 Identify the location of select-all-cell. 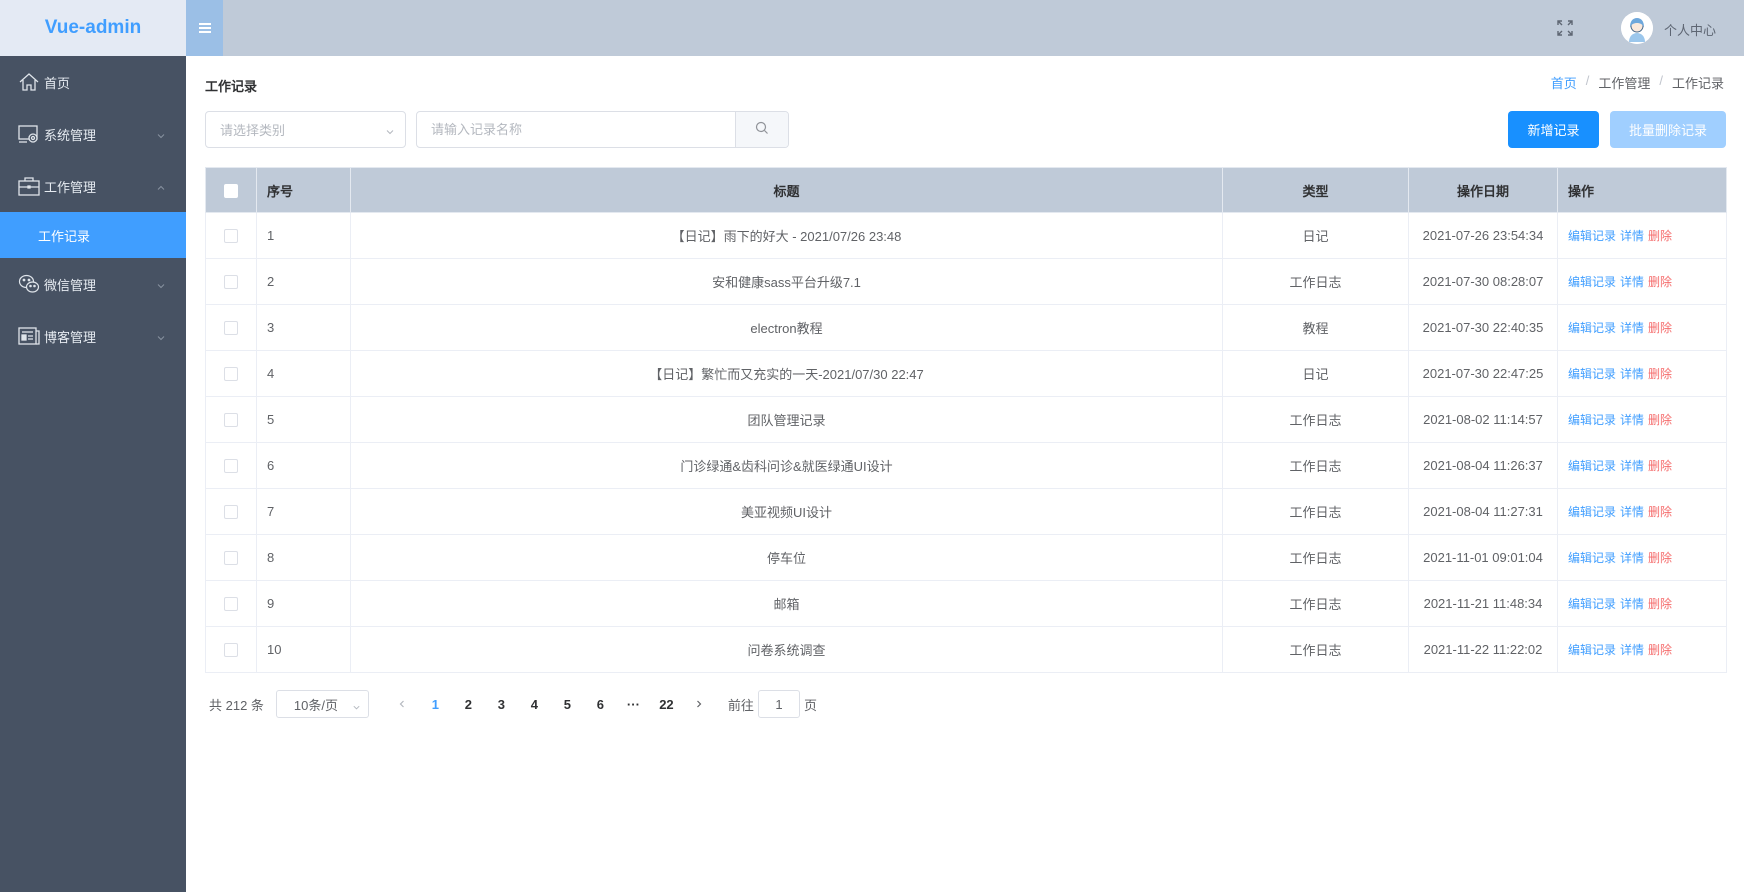
(231, 190).